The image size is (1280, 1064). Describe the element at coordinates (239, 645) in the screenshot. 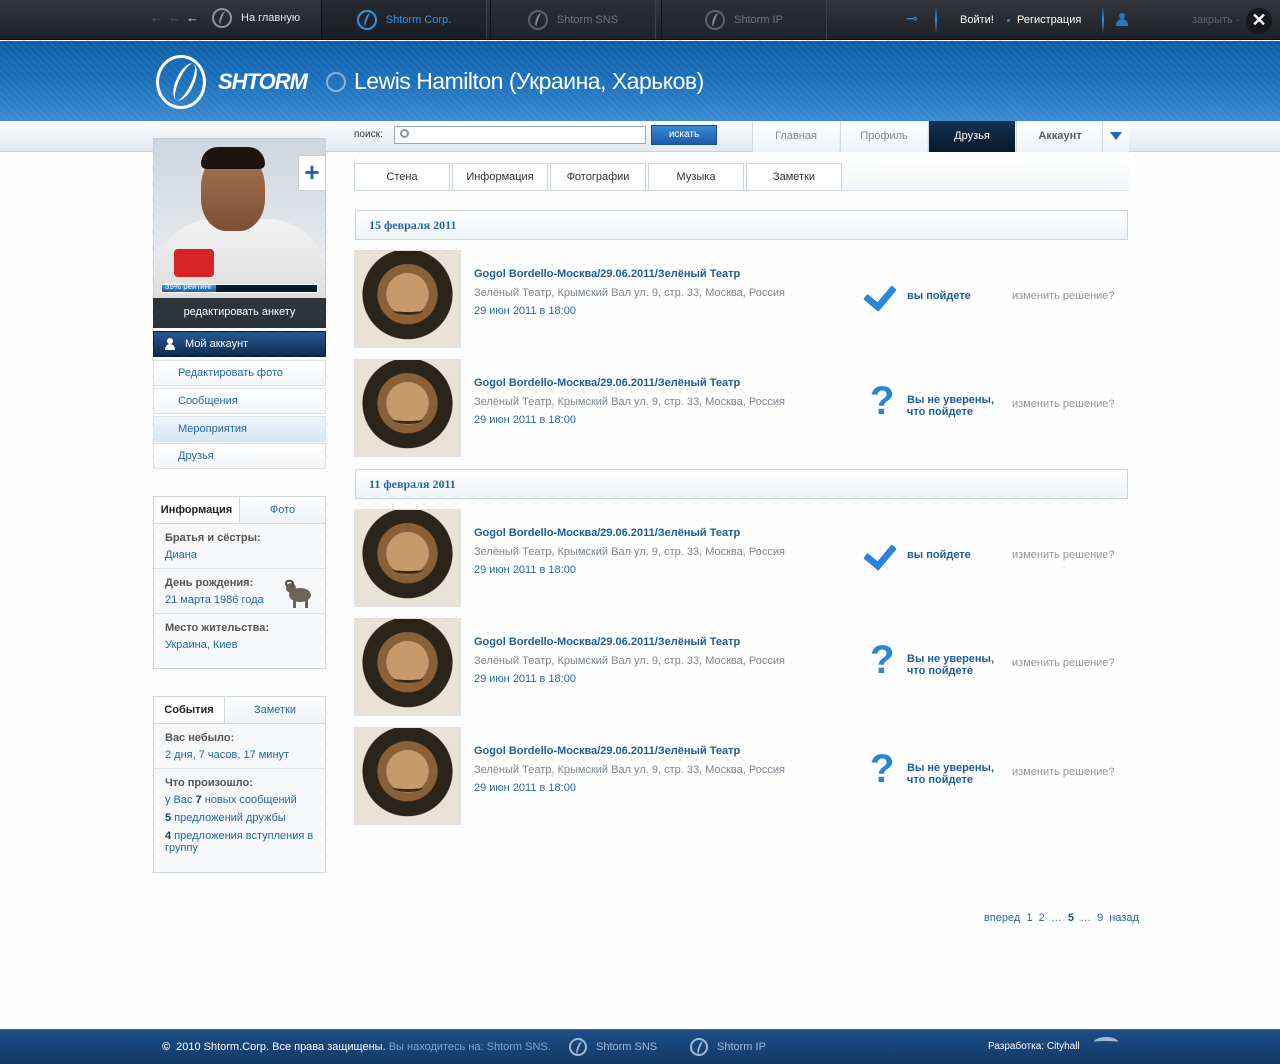

I see `residence-value: Украина, Киев` at that location.